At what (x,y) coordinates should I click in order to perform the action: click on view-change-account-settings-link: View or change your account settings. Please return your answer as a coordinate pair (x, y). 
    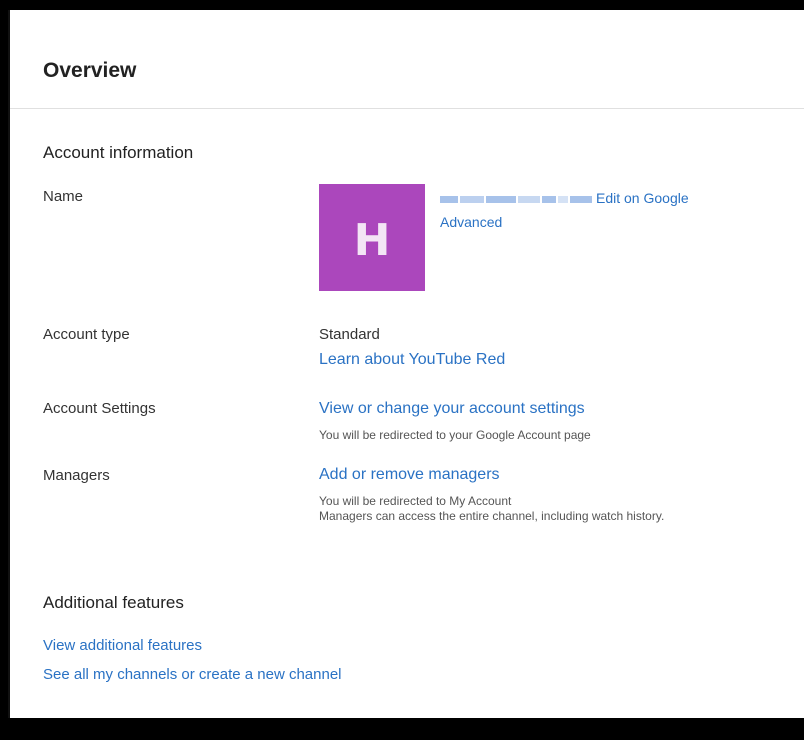
    Looking at the image, I should click on (452, 409).